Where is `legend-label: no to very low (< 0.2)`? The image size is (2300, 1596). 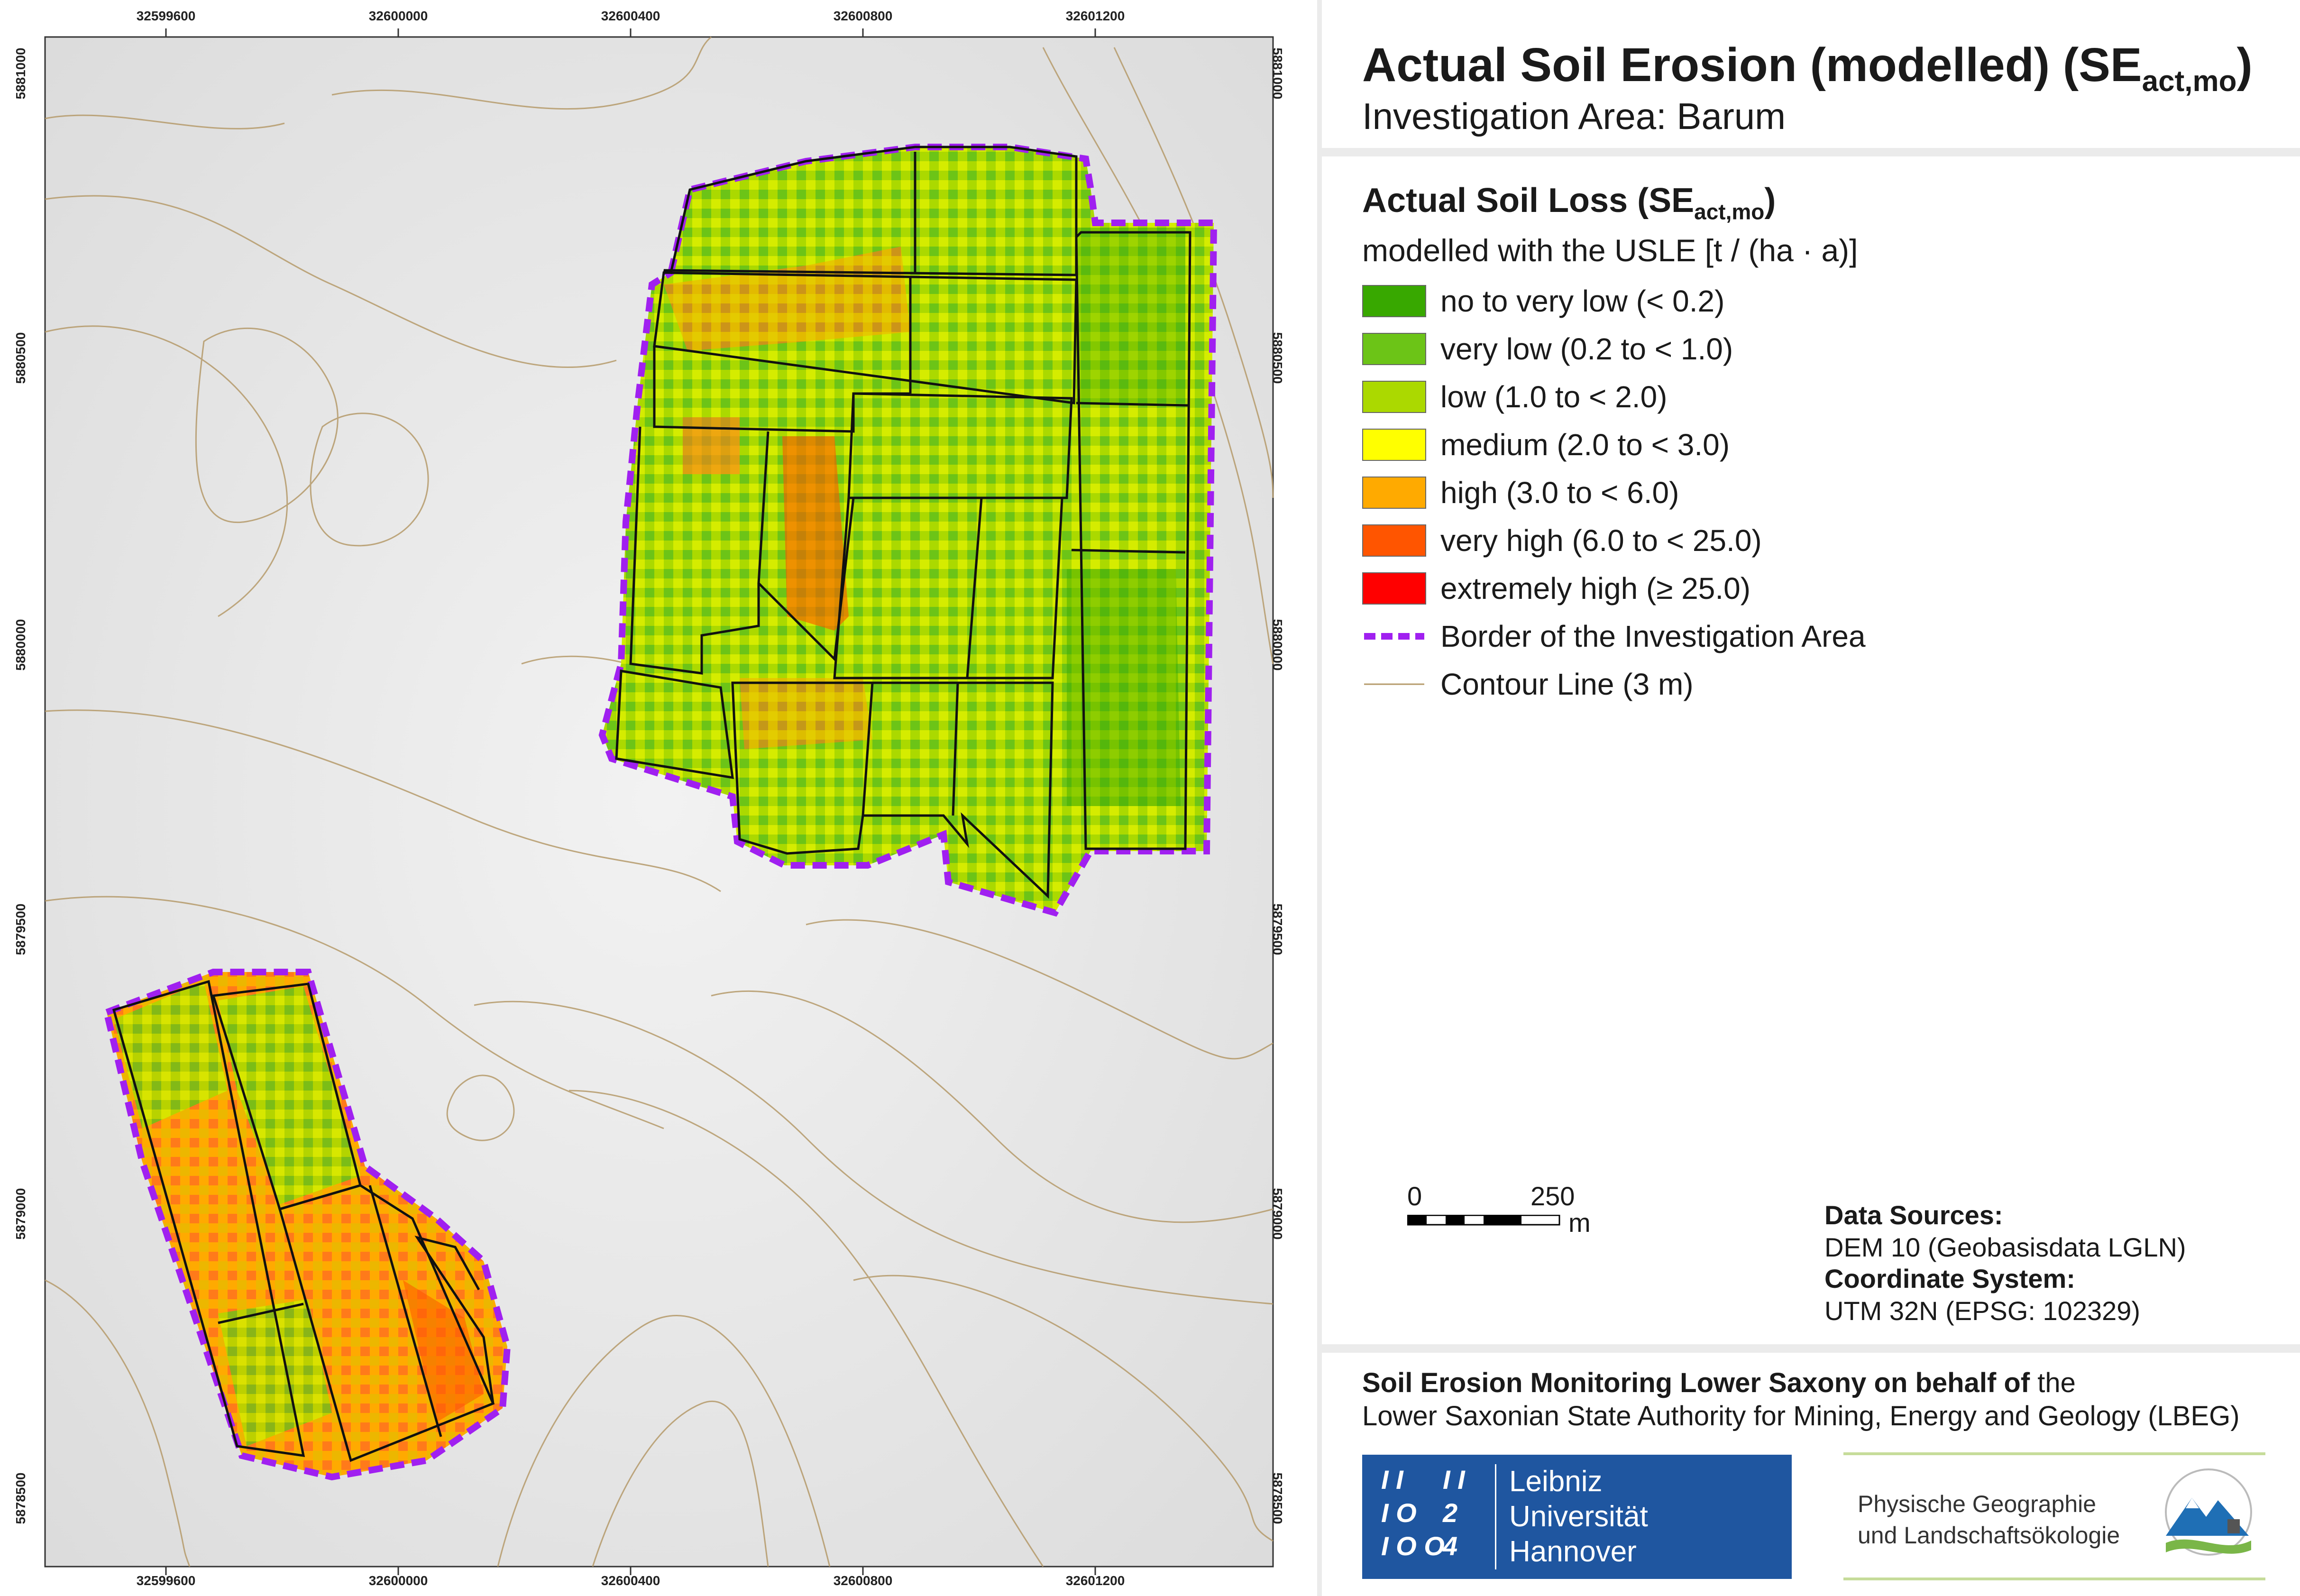 legend-label: no to very low (< 0.2) is located at coordinates (1582, 301).